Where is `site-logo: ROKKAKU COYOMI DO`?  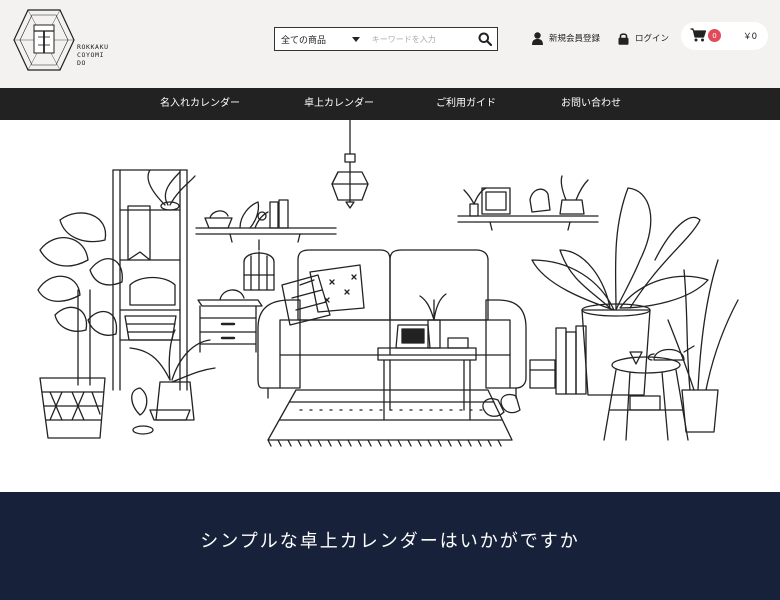
site-logo: ROKKAKU COYOMI DO is located at coordinates (62, 40).